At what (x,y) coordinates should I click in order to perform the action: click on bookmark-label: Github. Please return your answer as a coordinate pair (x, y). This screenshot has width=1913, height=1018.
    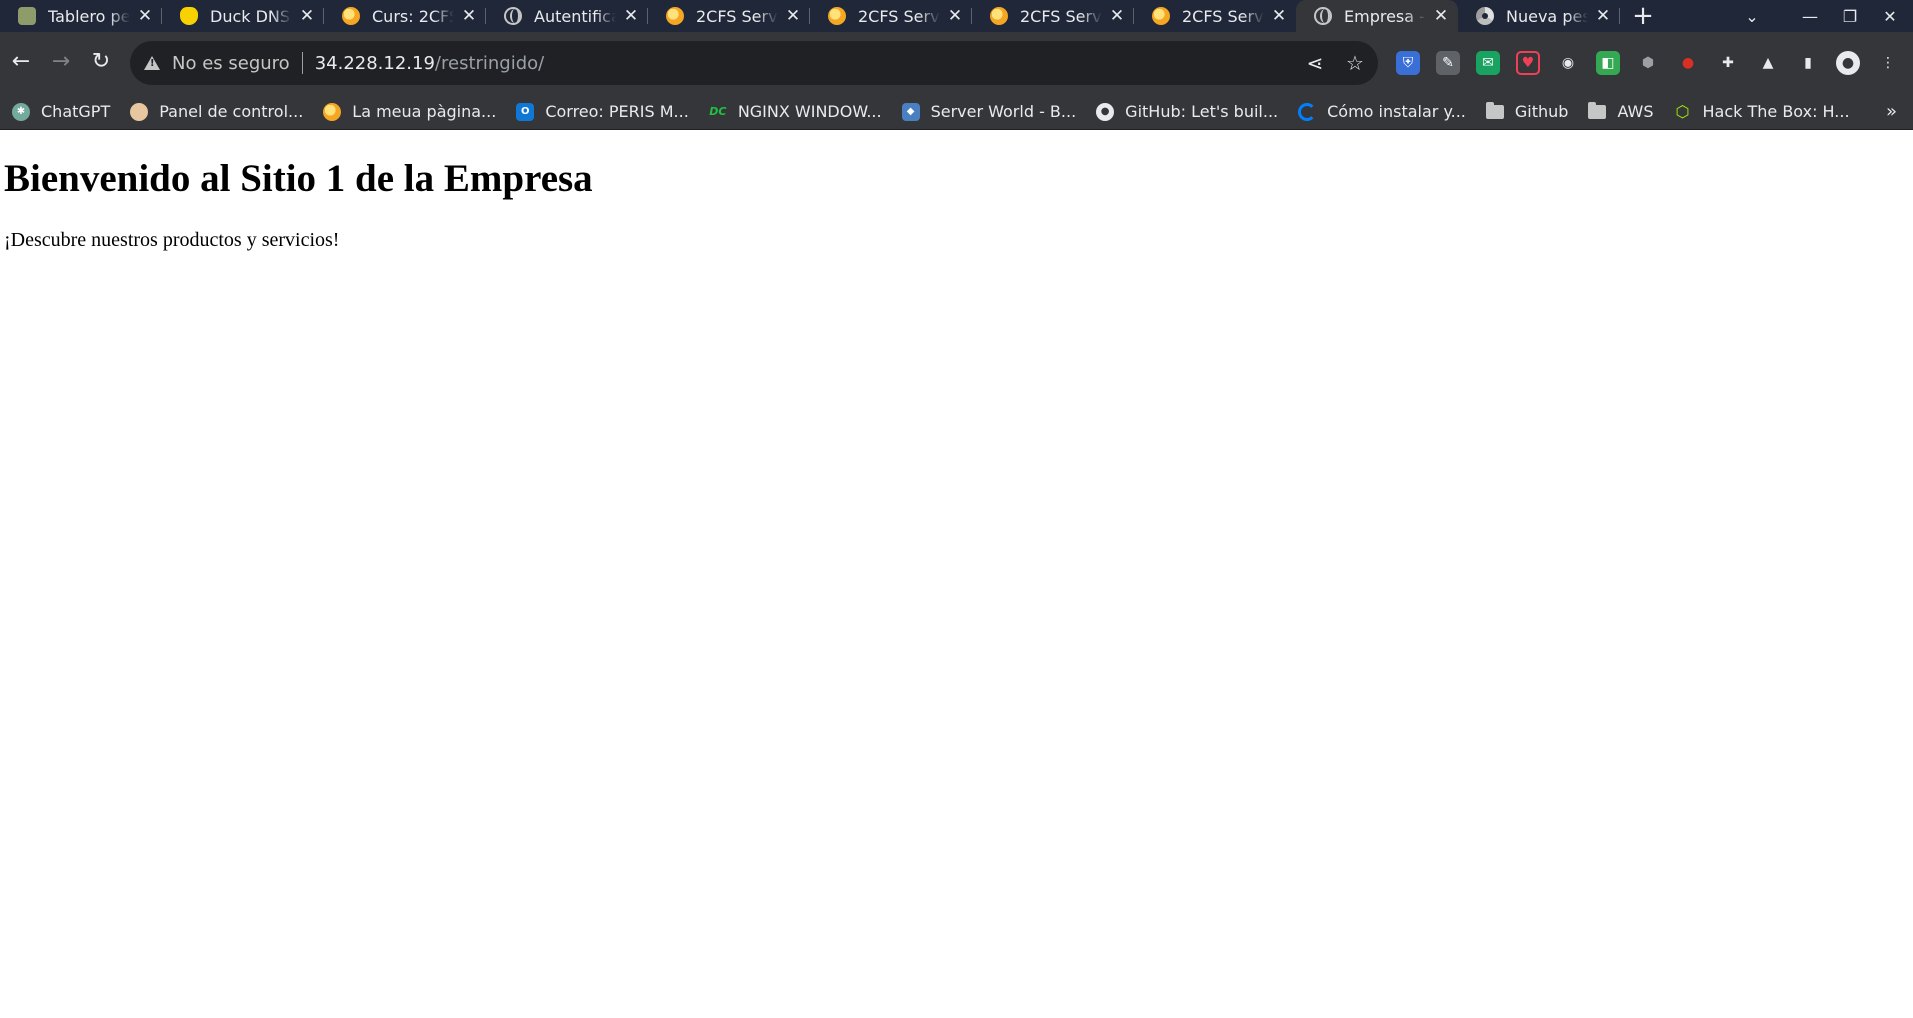
    Looking at the image, I should click on (1541, 111).